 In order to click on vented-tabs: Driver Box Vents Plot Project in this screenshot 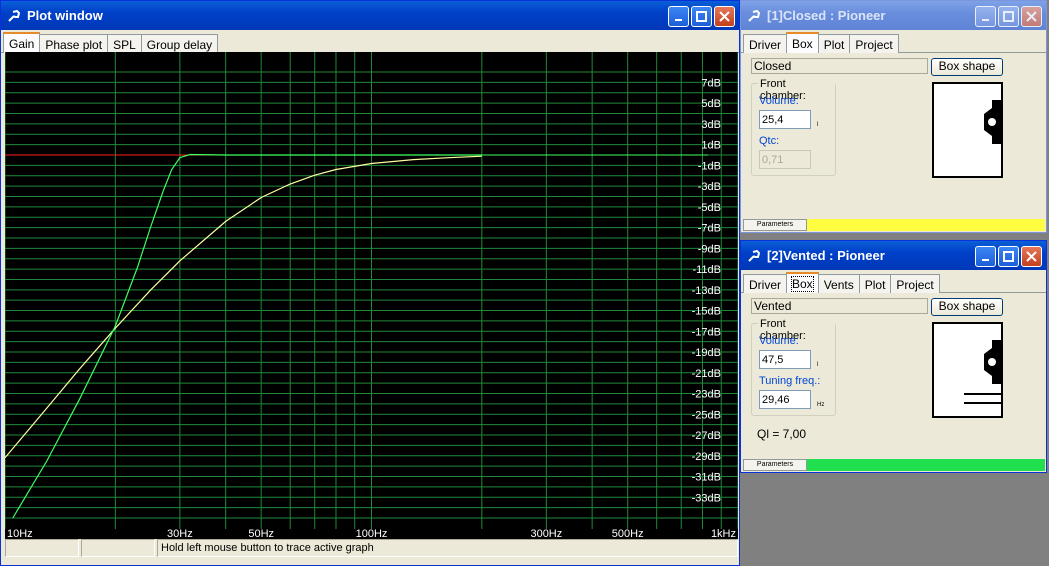, I will do `click(893, 282)`.